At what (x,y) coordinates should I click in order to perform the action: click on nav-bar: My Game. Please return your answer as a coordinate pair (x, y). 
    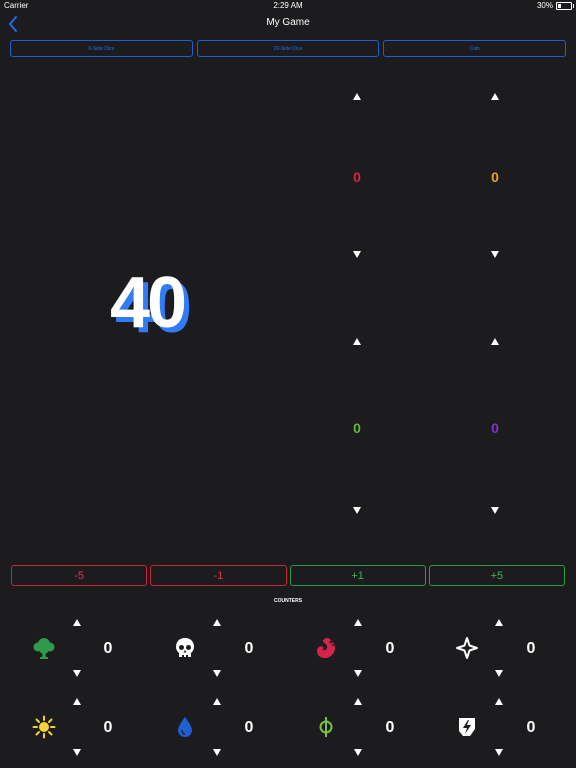
    Looking at the image, I should click on (288, 24).